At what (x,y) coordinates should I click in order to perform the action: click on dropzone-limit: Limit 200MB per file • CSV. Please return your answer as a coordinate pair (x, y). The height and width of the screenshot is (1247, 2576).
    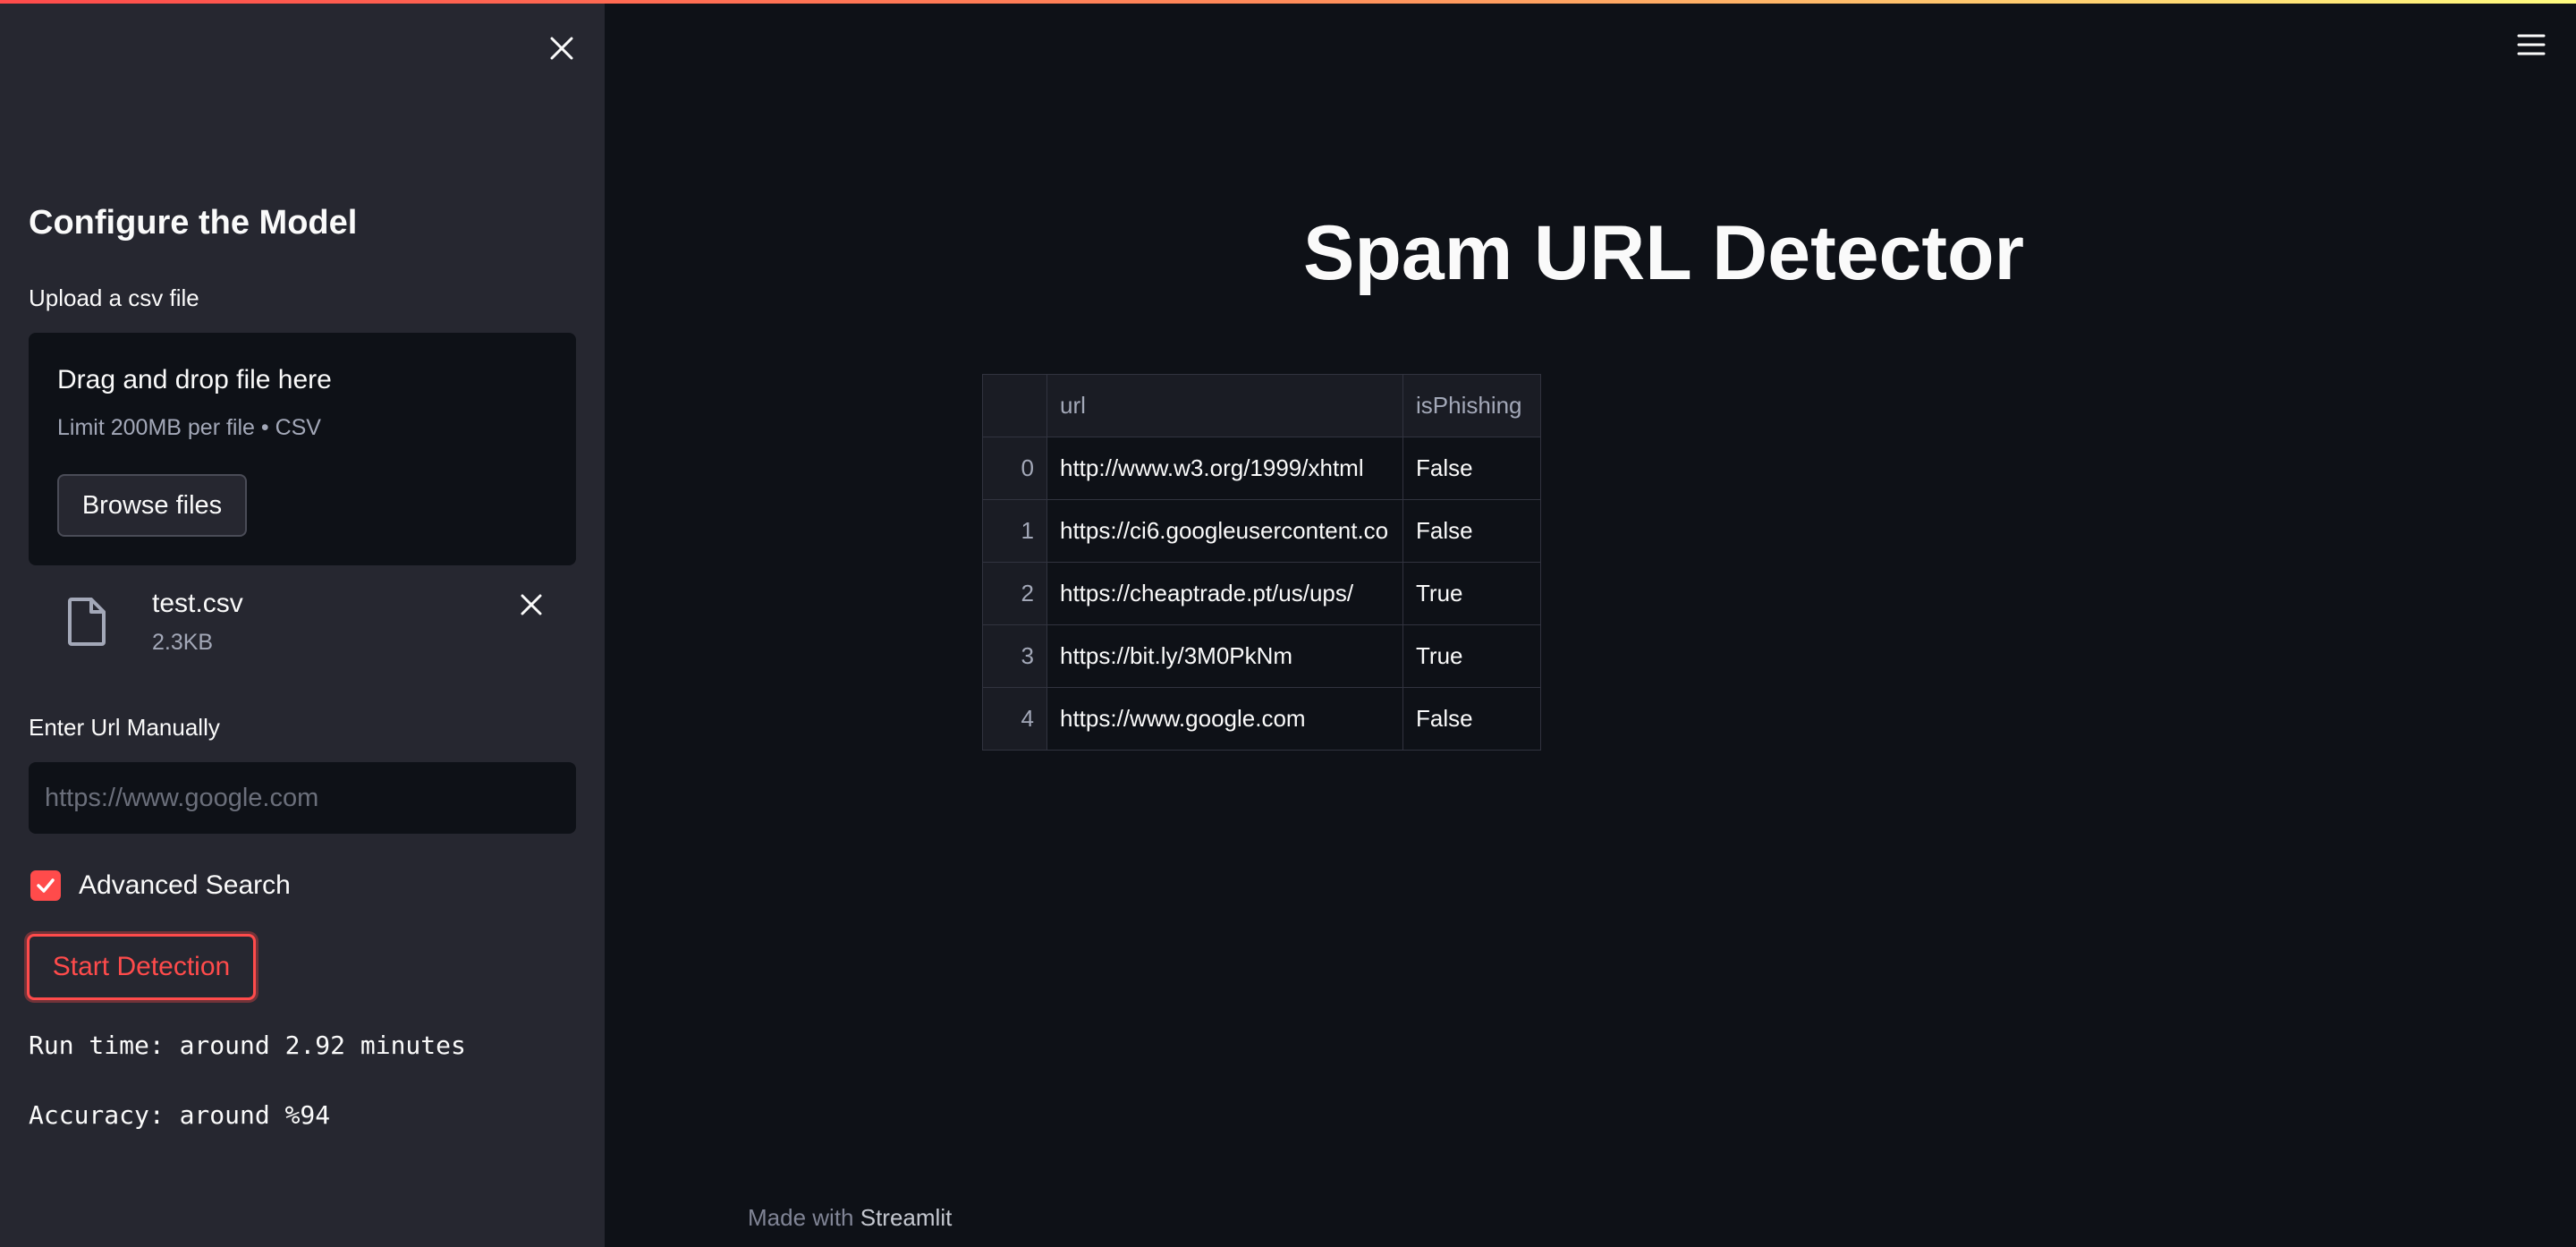
    Looking at the image, I should click on (189, 427).